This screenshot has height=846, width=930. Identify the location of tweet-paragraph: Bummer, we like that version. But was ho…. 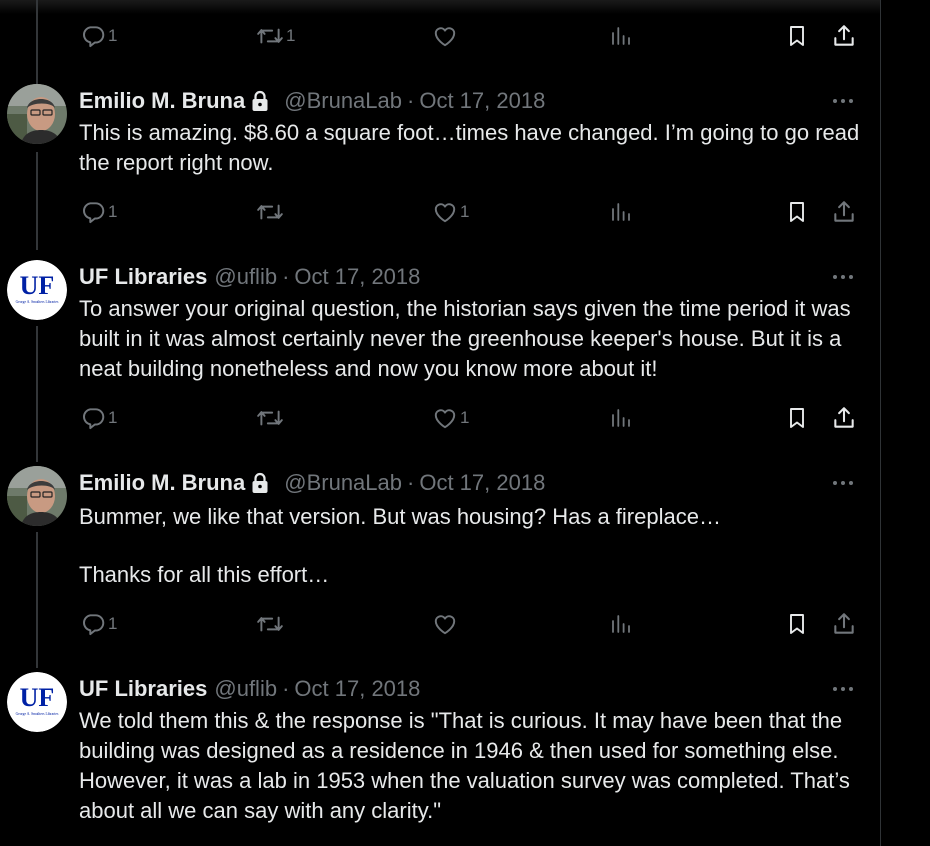
(400, 516).